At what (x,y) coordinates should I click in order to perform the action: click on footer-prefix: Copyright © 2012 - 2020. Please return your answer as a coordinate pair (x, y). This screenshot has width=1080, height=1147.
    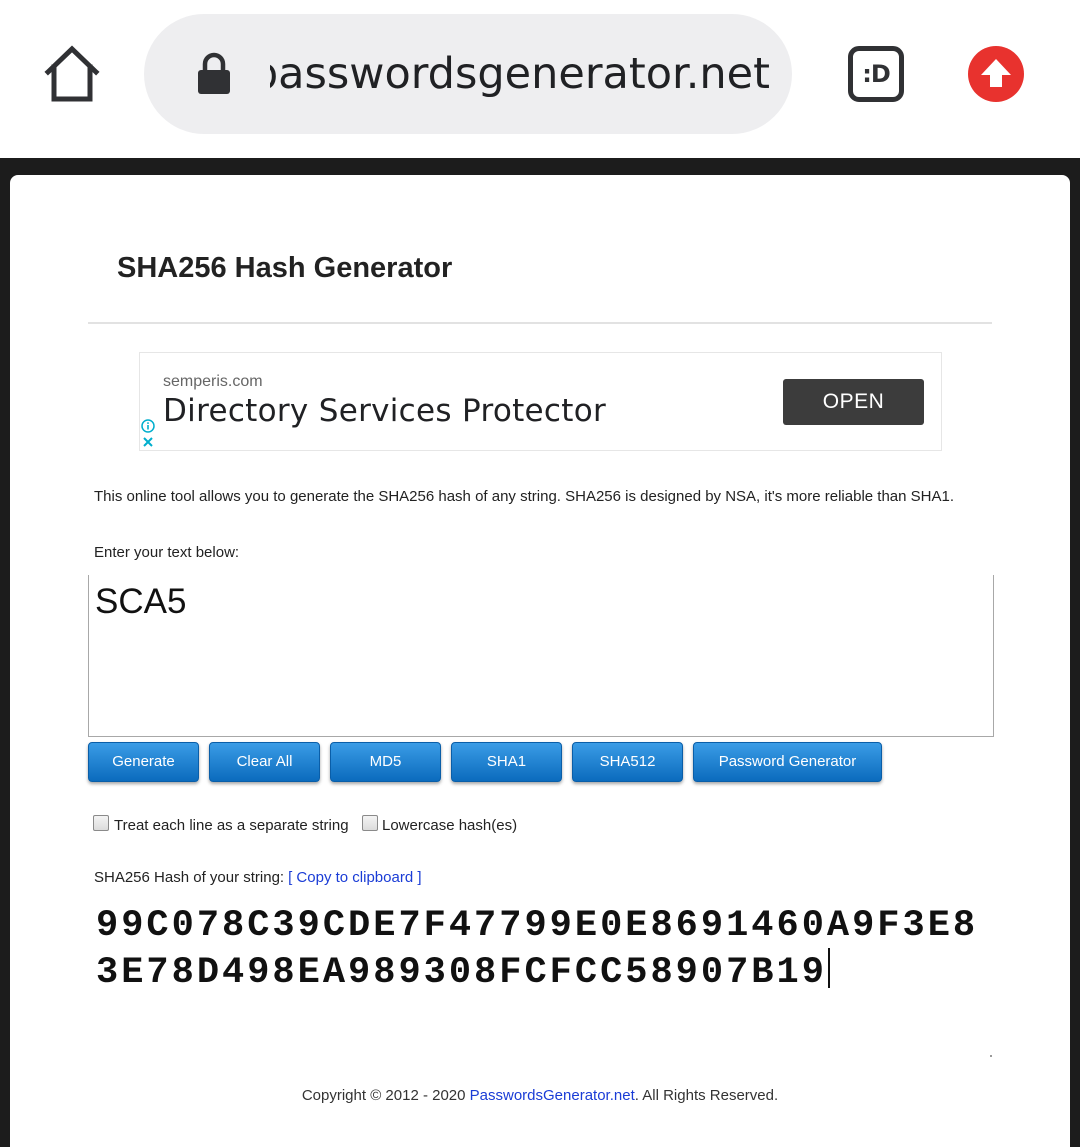
    Looking at the image, I should click on (385, 1095).